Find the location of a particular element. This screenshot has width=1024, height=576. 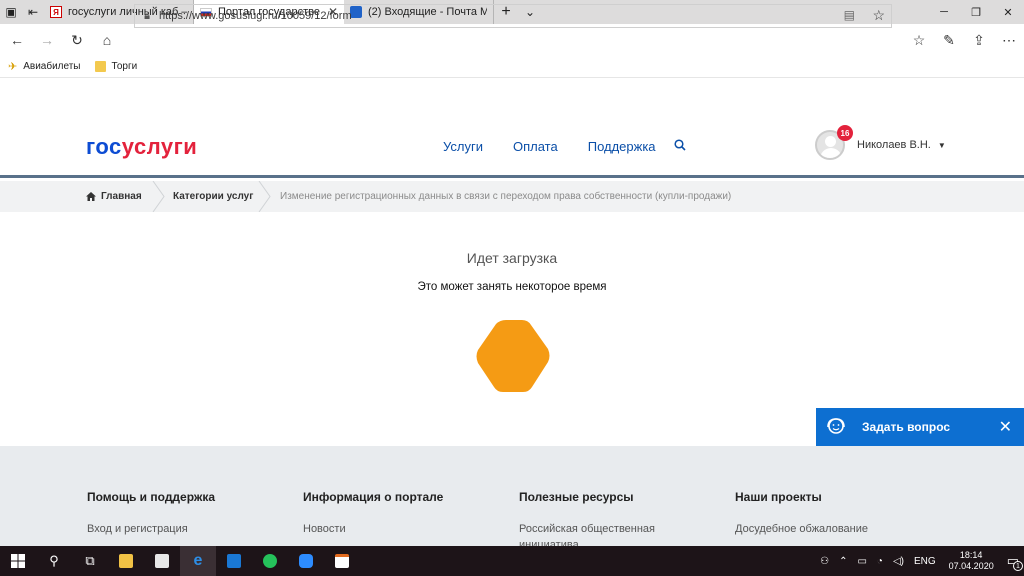

lock-icon: 🔒︎ is located at coordinates (147, 15).